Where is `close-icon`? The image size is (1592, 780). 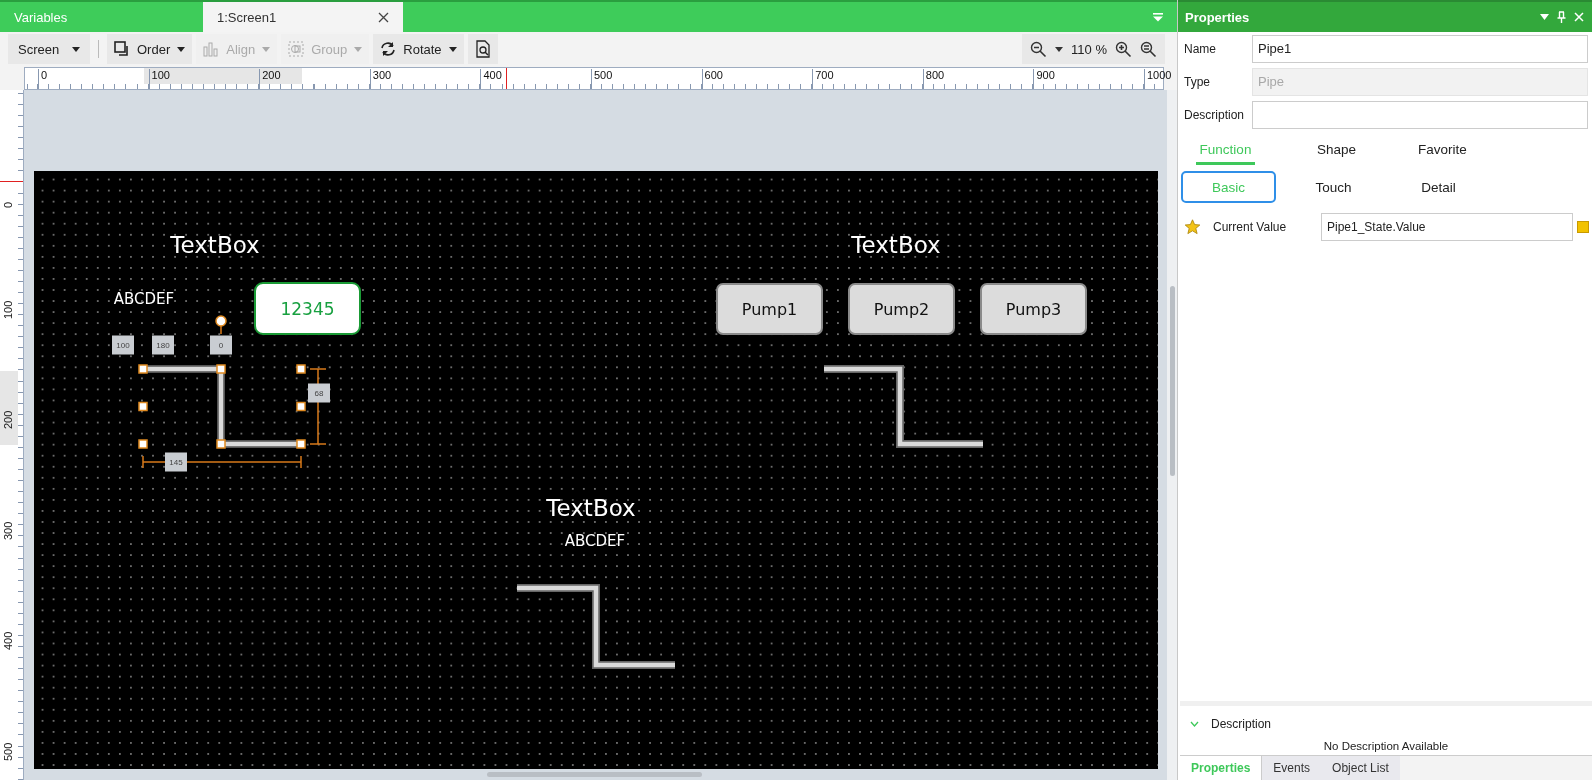
close-icon is located at coordinates (383, 17).